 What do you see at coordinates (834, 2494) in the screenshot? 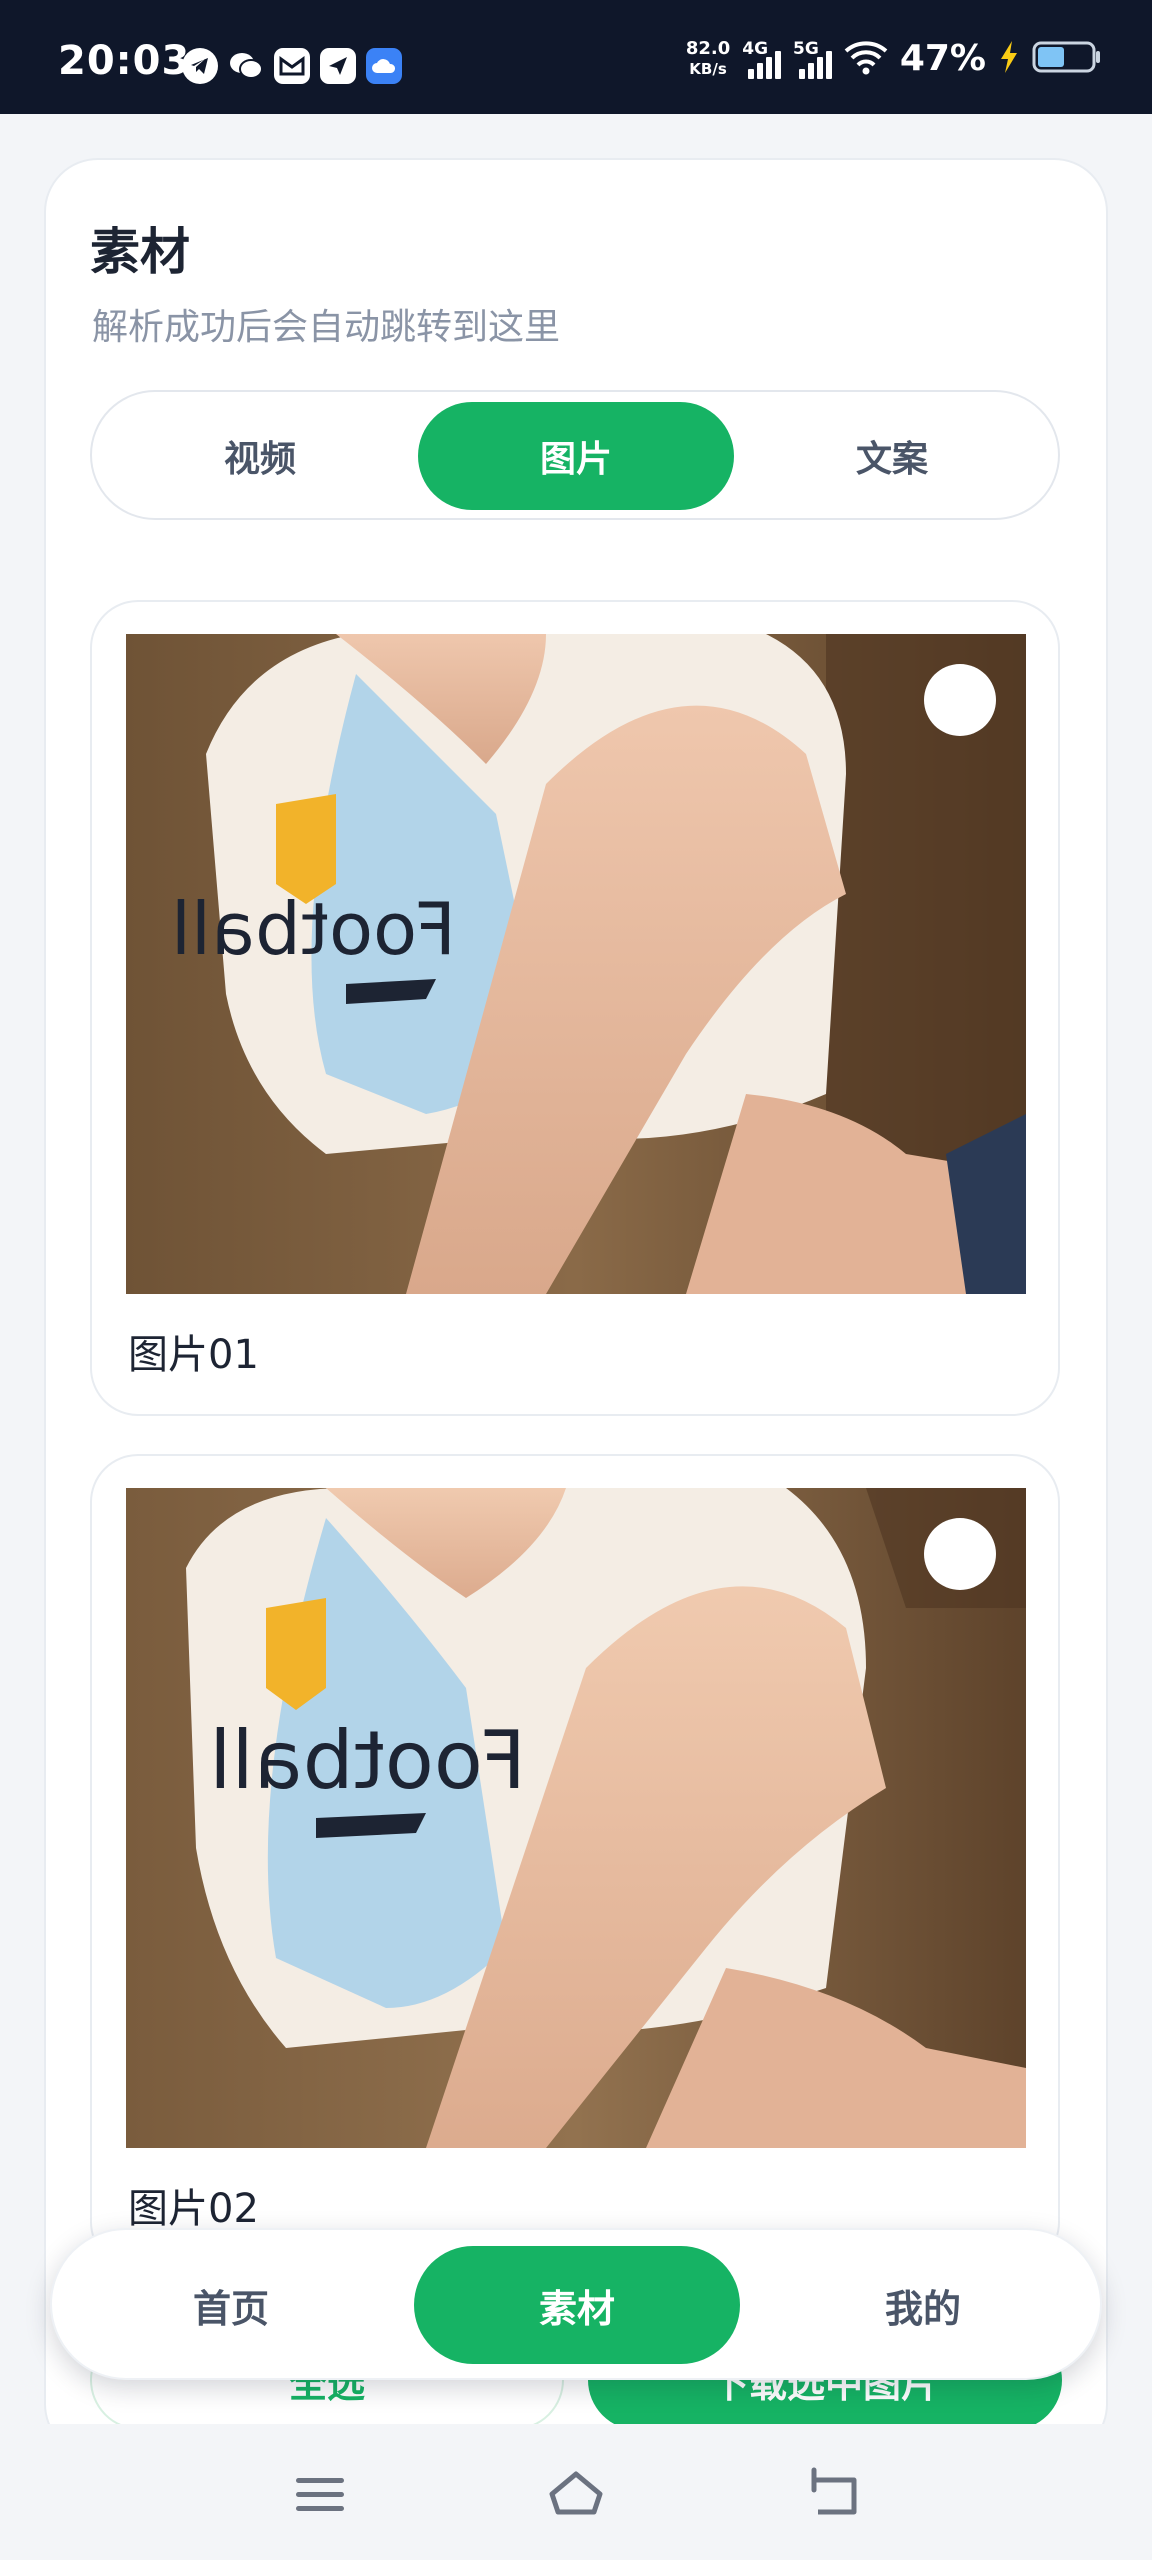
I see `back-icon` at bounding box center [834, 2494].